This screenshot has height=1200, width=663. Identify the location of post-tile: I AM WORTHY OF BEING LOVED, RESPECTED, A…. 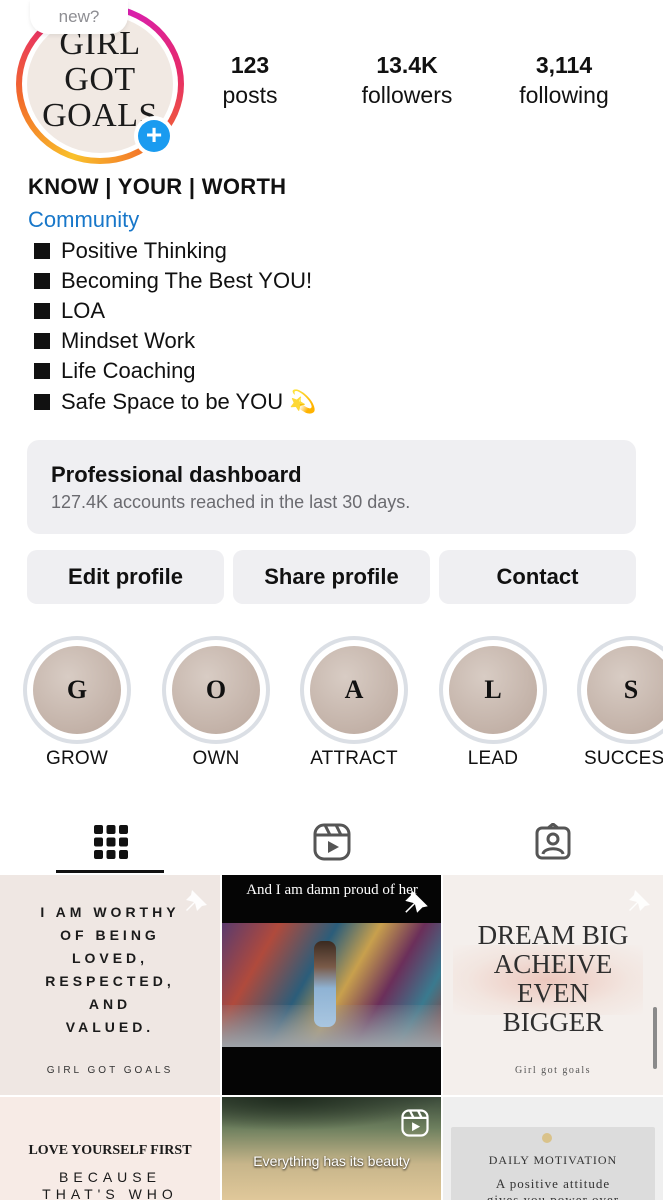
(110, 985).